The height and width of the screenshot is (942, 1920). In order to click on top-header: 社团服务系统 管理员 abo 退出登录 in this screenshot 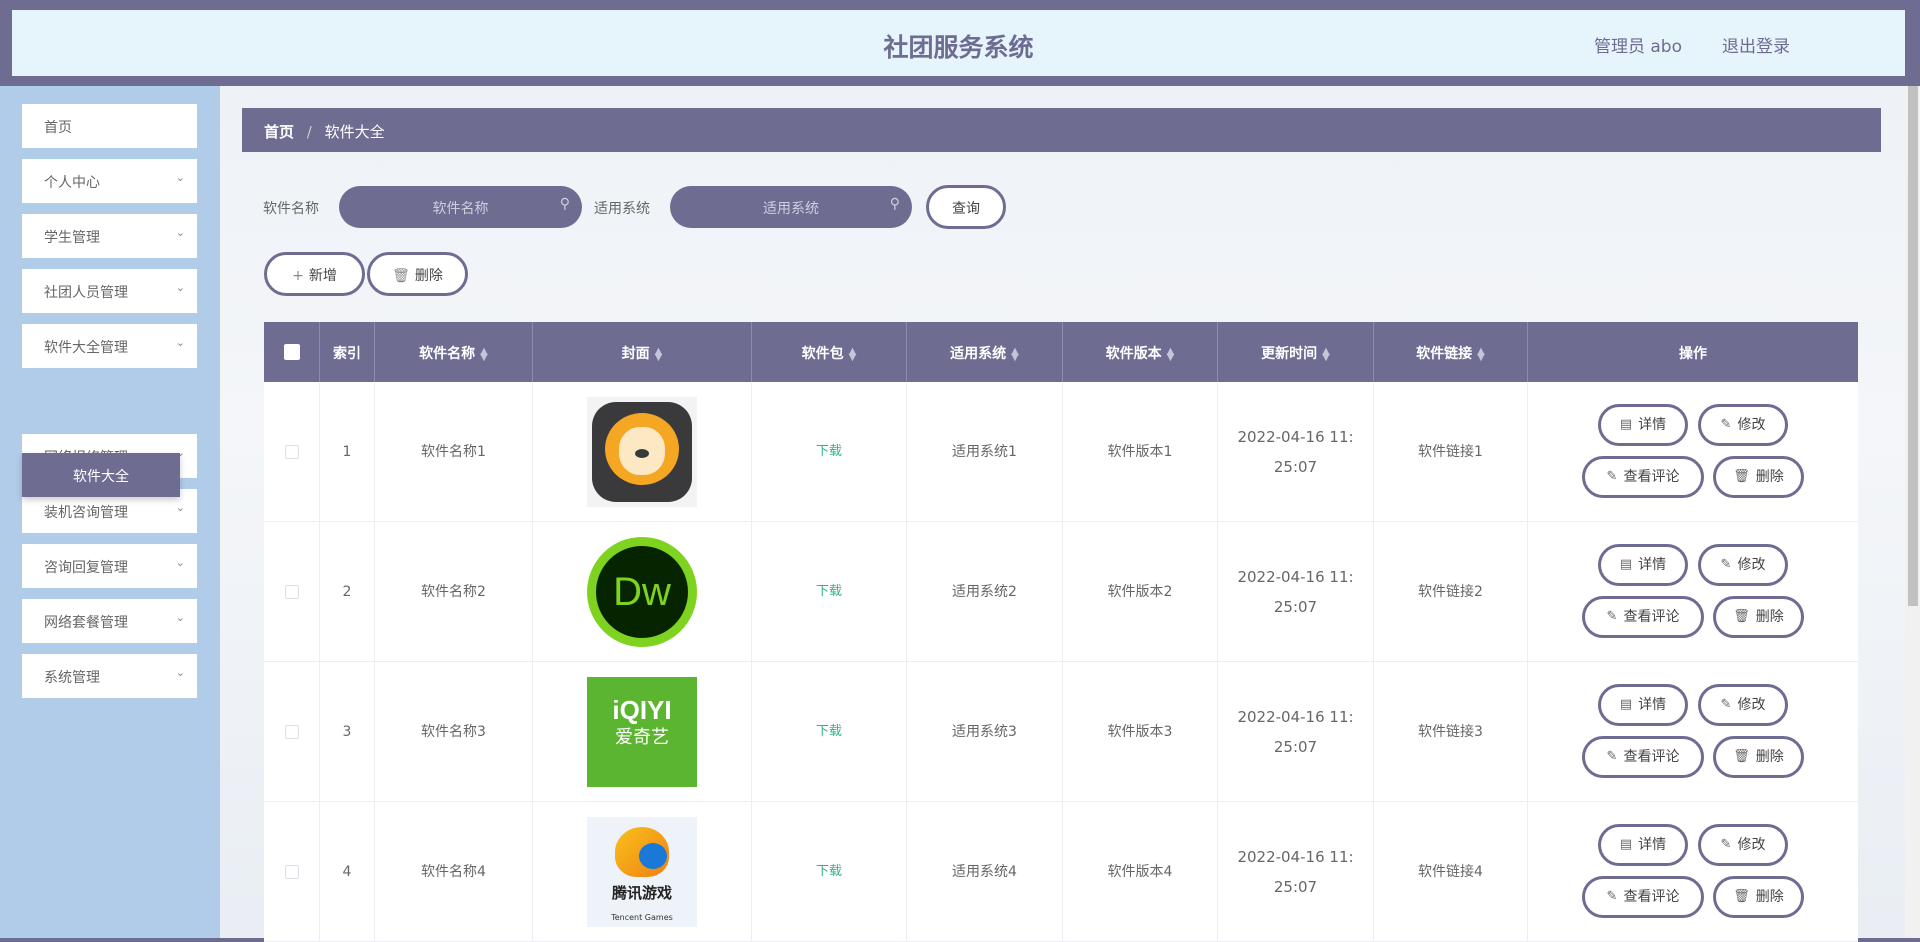, I will do `click(958, 43)`.